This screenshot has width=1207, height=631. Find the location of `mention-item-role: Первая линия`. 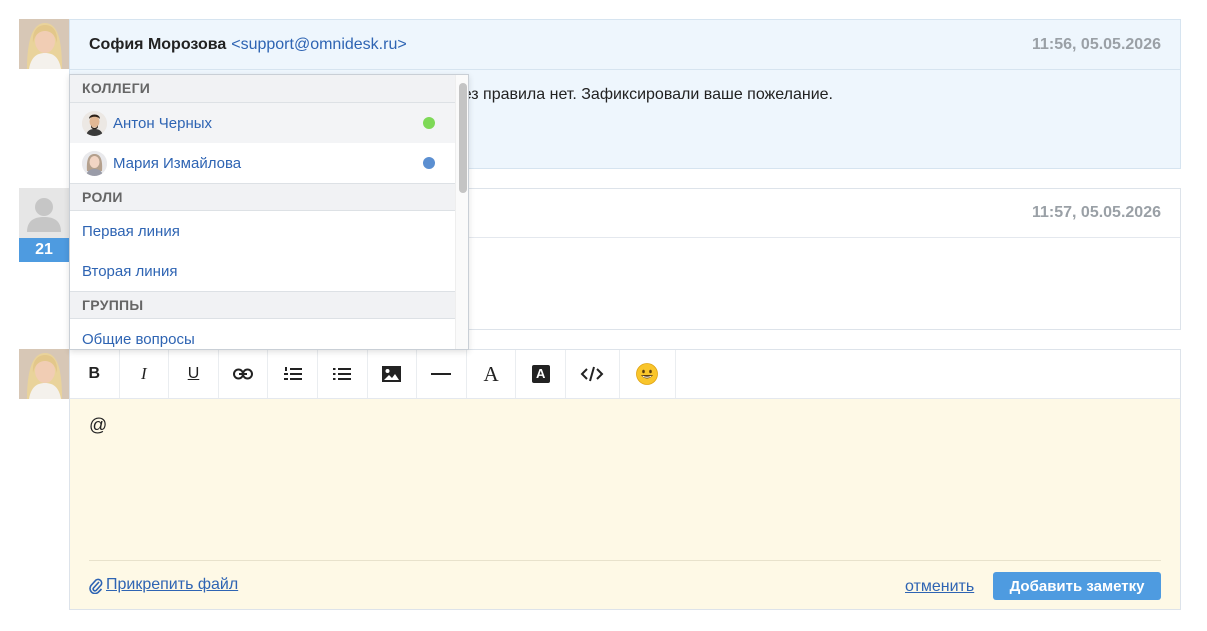

mention-item-role: Первая линия is located at coordinates (262, 231).